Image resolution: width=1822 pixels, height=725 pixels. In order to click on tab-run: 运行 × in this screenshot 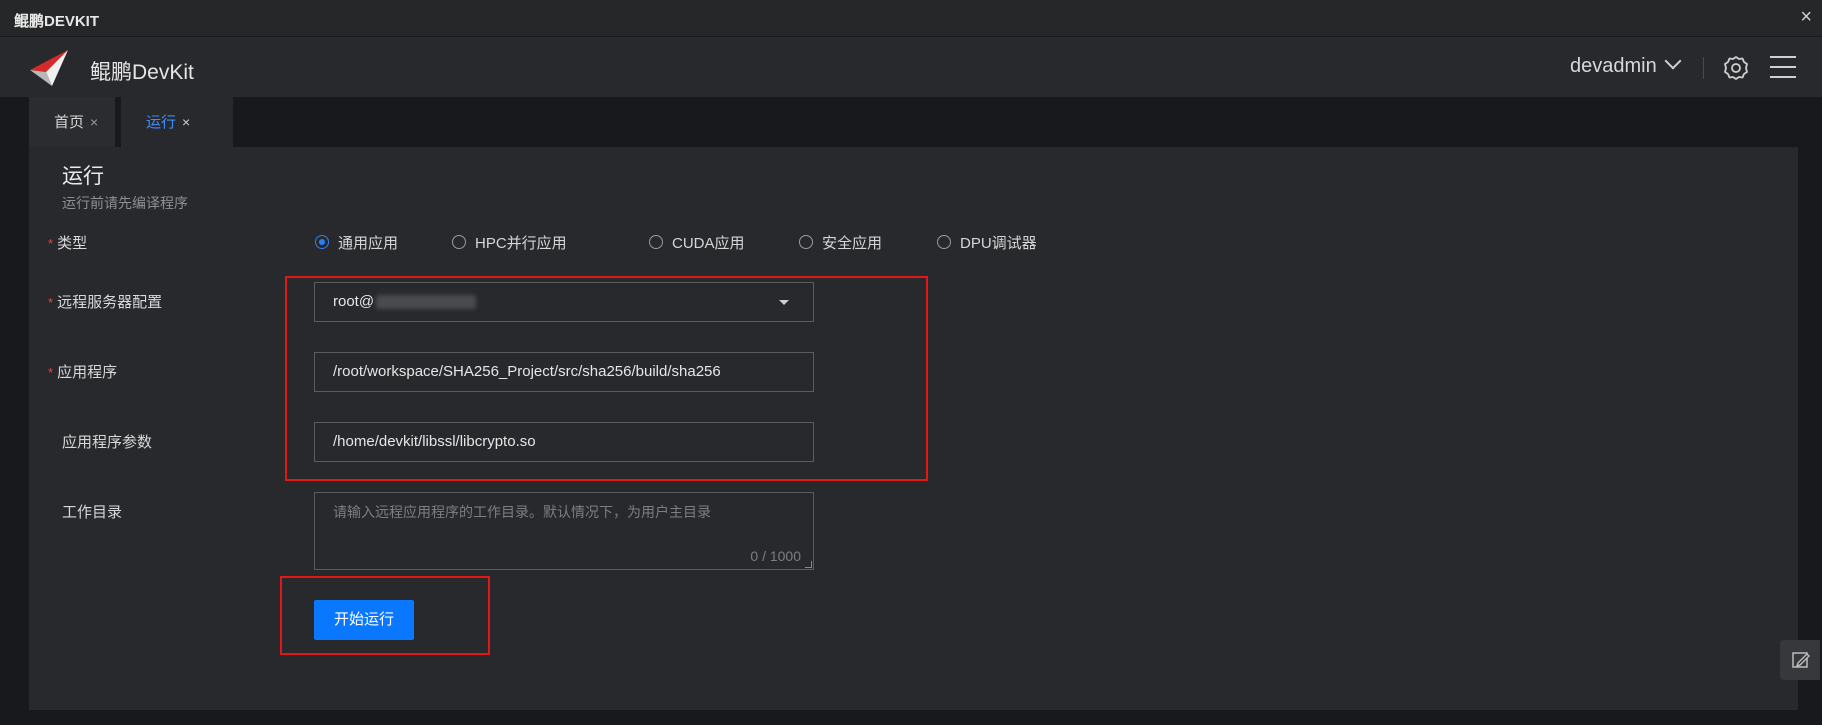, I will do `click(177, 122)`.